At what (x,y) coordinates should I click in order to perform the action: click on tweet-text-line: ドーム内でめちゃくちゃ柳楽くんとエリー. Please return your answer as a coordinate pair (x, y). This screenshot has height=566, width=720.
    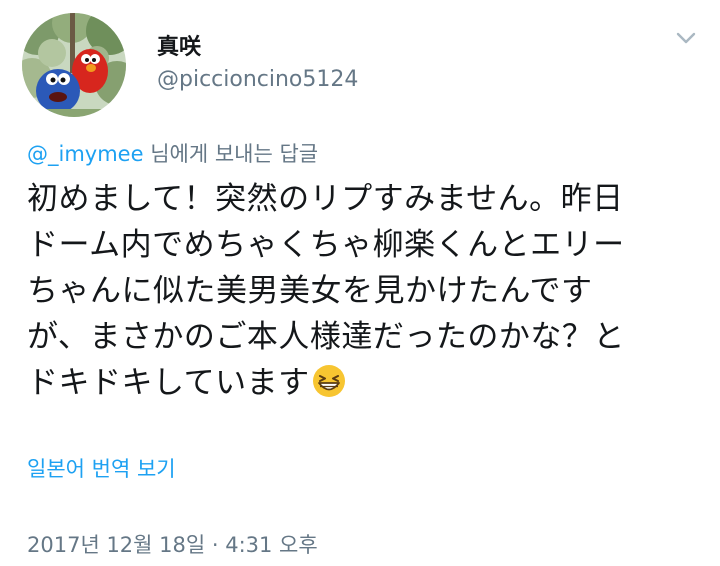
    Looking at the image, I should click on (326, 245).